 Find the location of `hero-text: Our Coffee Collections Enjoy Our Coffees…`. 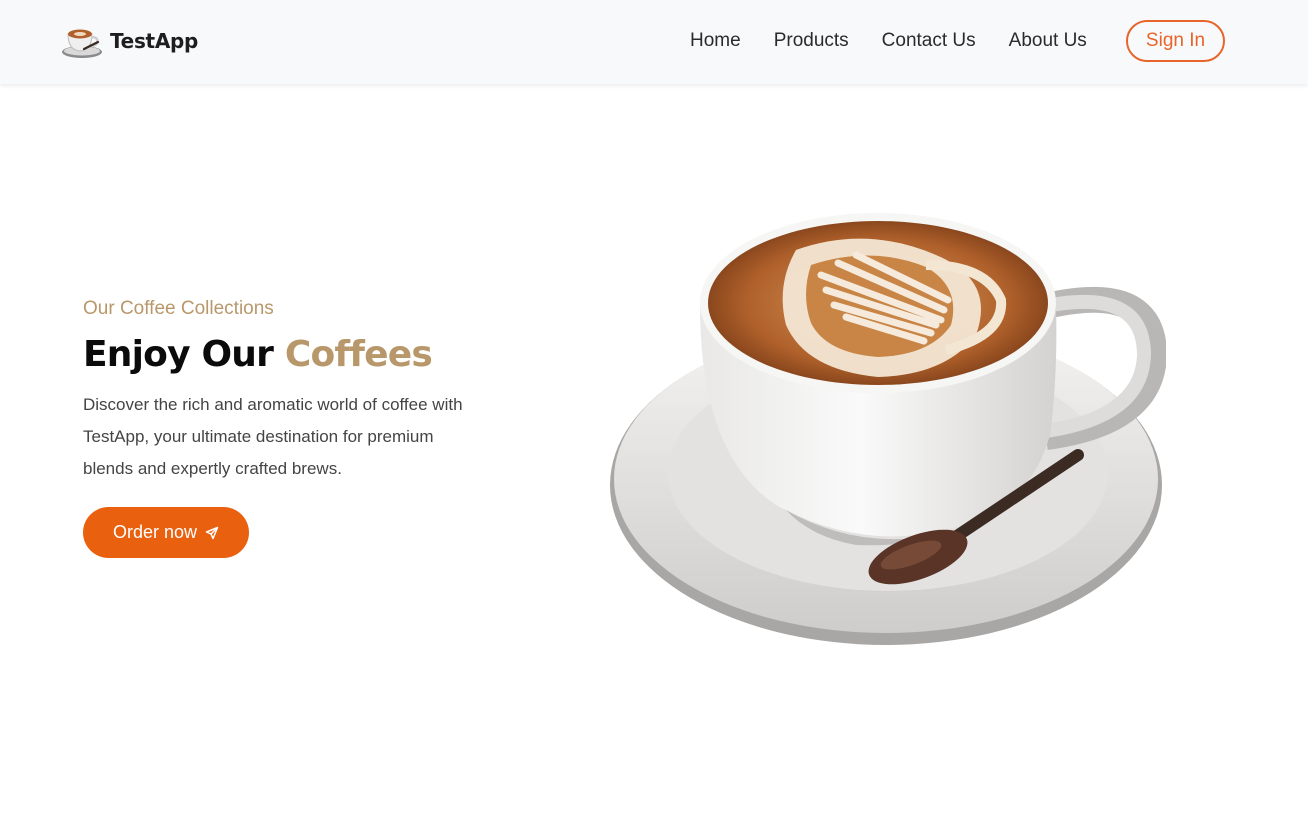

hero-text: Our Coffee Collections Enjoy Our Coffees… is located at coordinates (293, 428).